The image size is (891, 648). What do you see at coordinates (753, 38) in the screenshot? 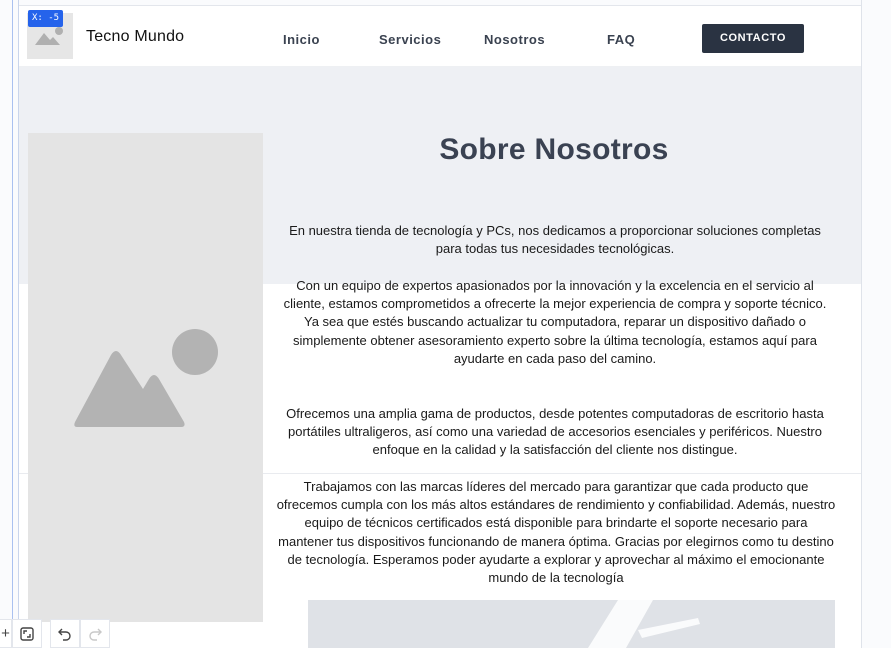
I see `contact-button: CONTACTO` at bounding box center [753, 38].